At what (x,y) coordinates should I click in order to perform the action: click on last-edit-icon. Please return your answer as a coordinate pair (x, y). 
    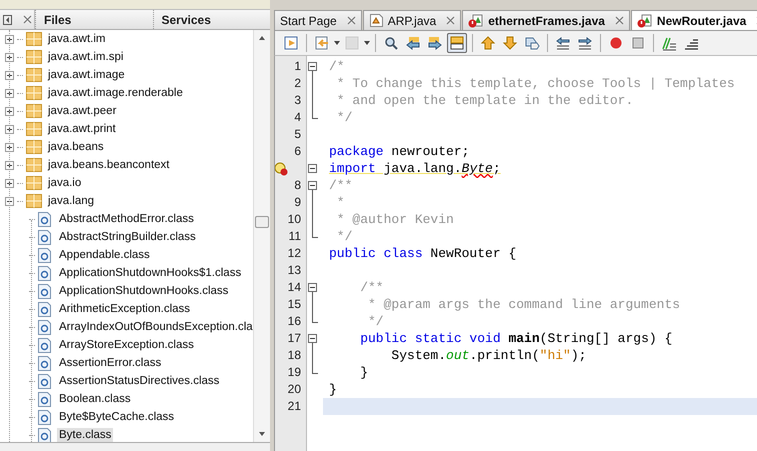
    Looking at the image, I should click on (291, 43).